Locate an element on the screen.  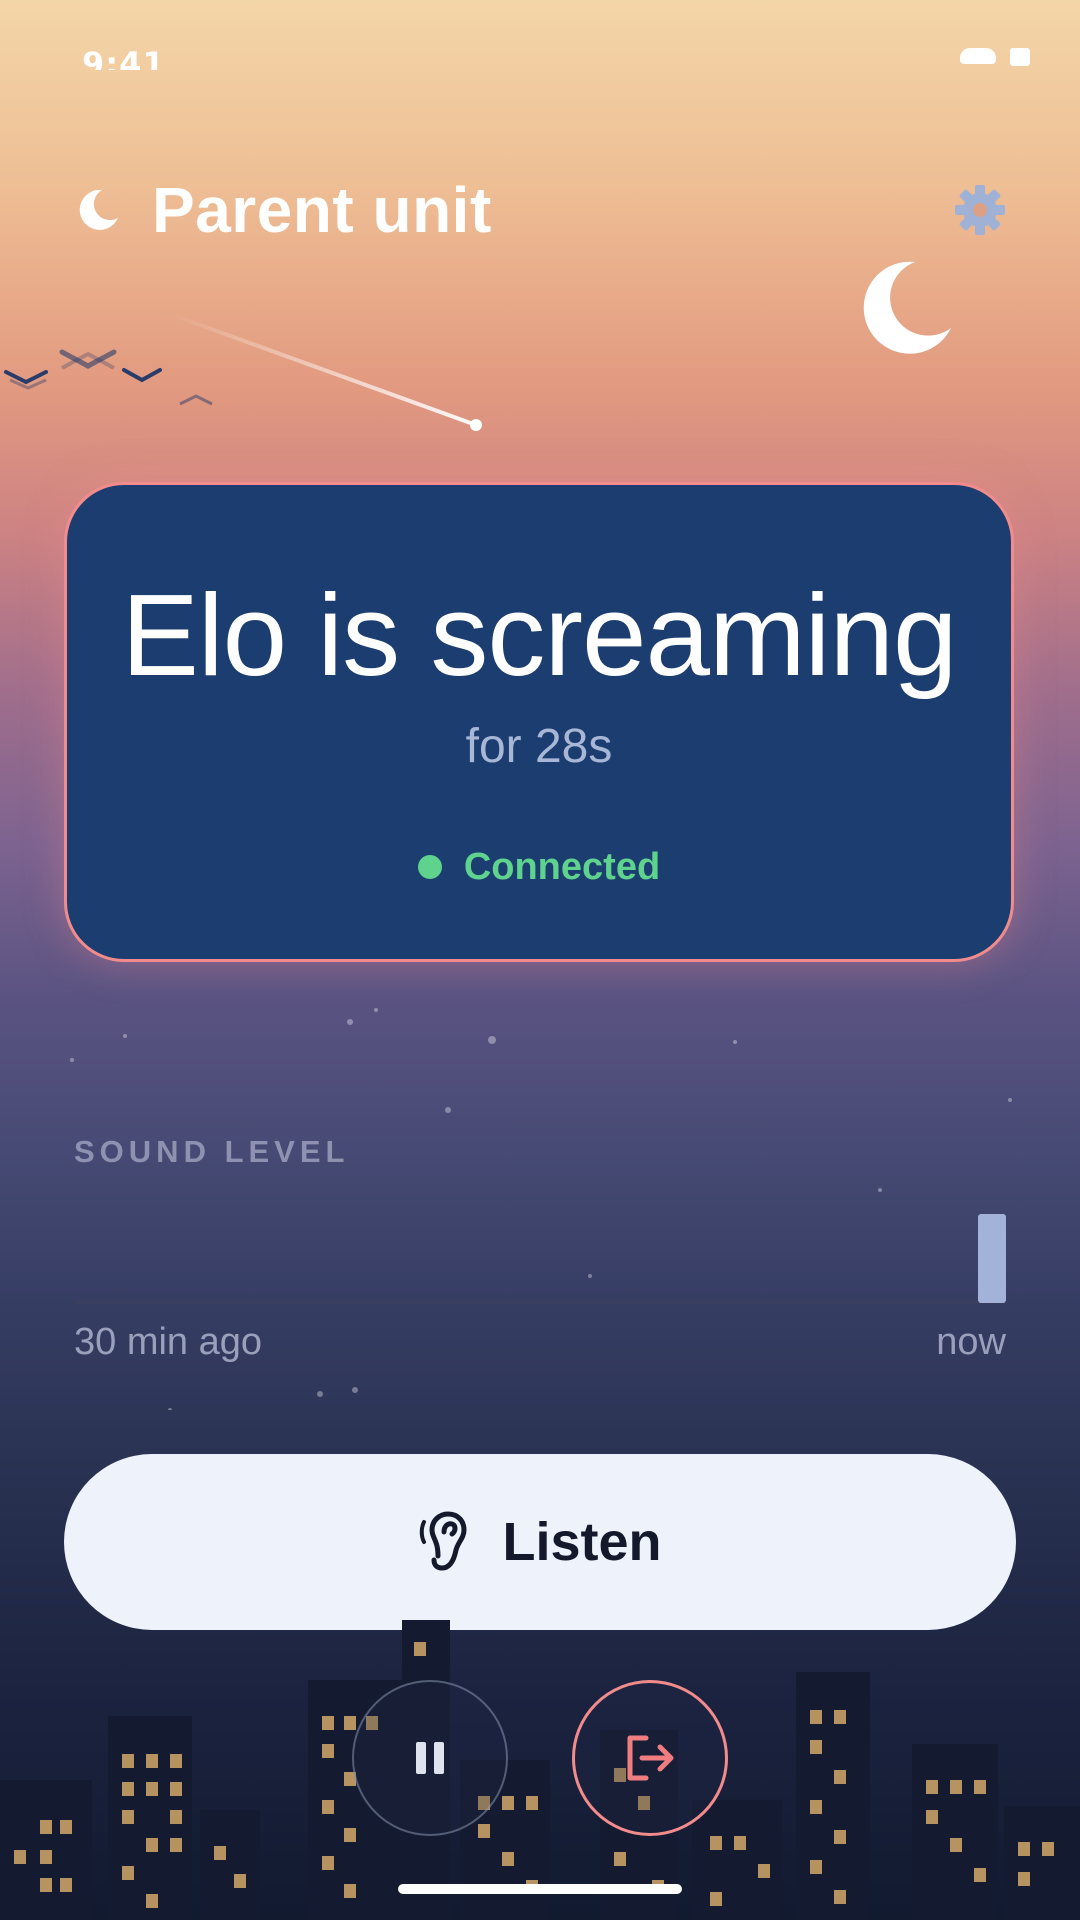
status-bar: 9:41 is located at coordinates (556, 55).